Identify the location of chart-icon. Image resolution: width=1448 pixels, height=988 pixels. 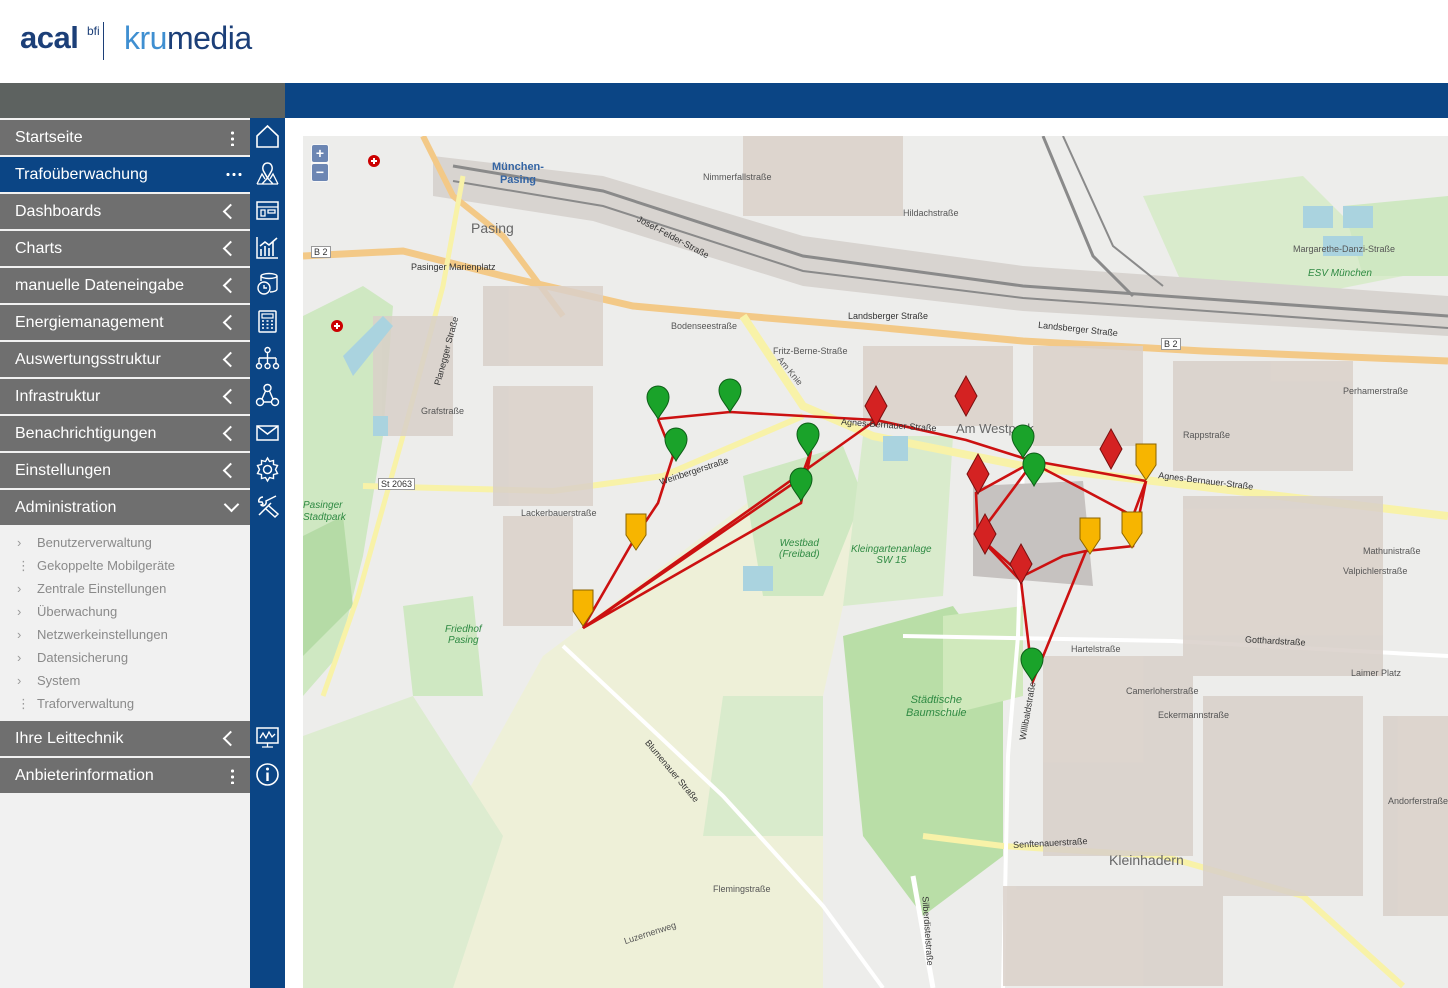
(267, 247).